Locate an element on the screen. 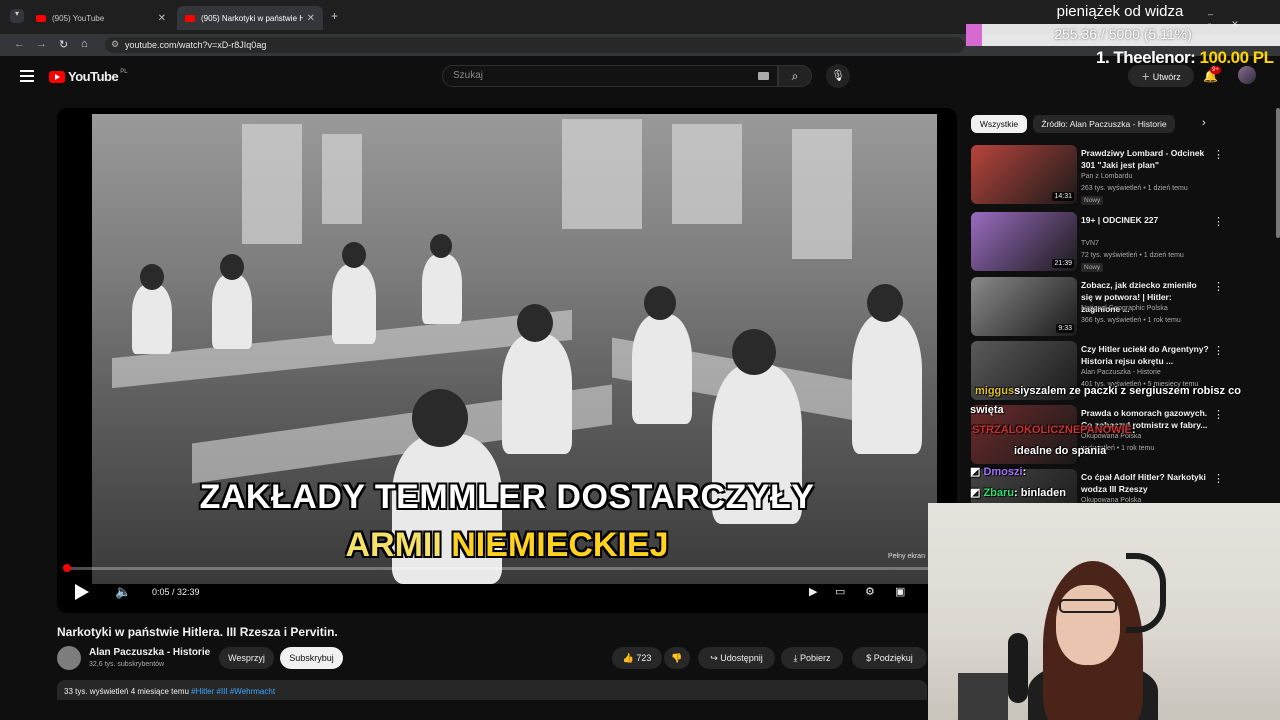 This screenshot has height=720, width=1280. hashtags: #Hitler #III #Wehrmacht is located at coordinates (233, 691).